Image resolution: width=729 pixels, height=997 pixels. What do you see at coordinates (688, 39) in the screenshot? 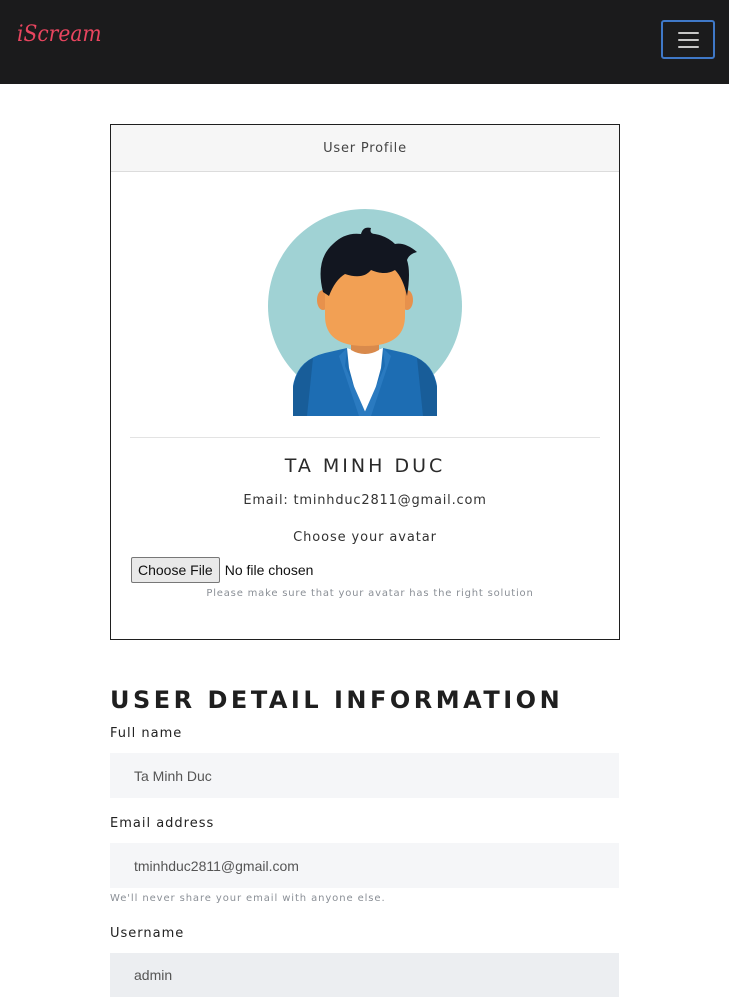
I see `navbar-toggle-button` at bounding box center [688, 39].